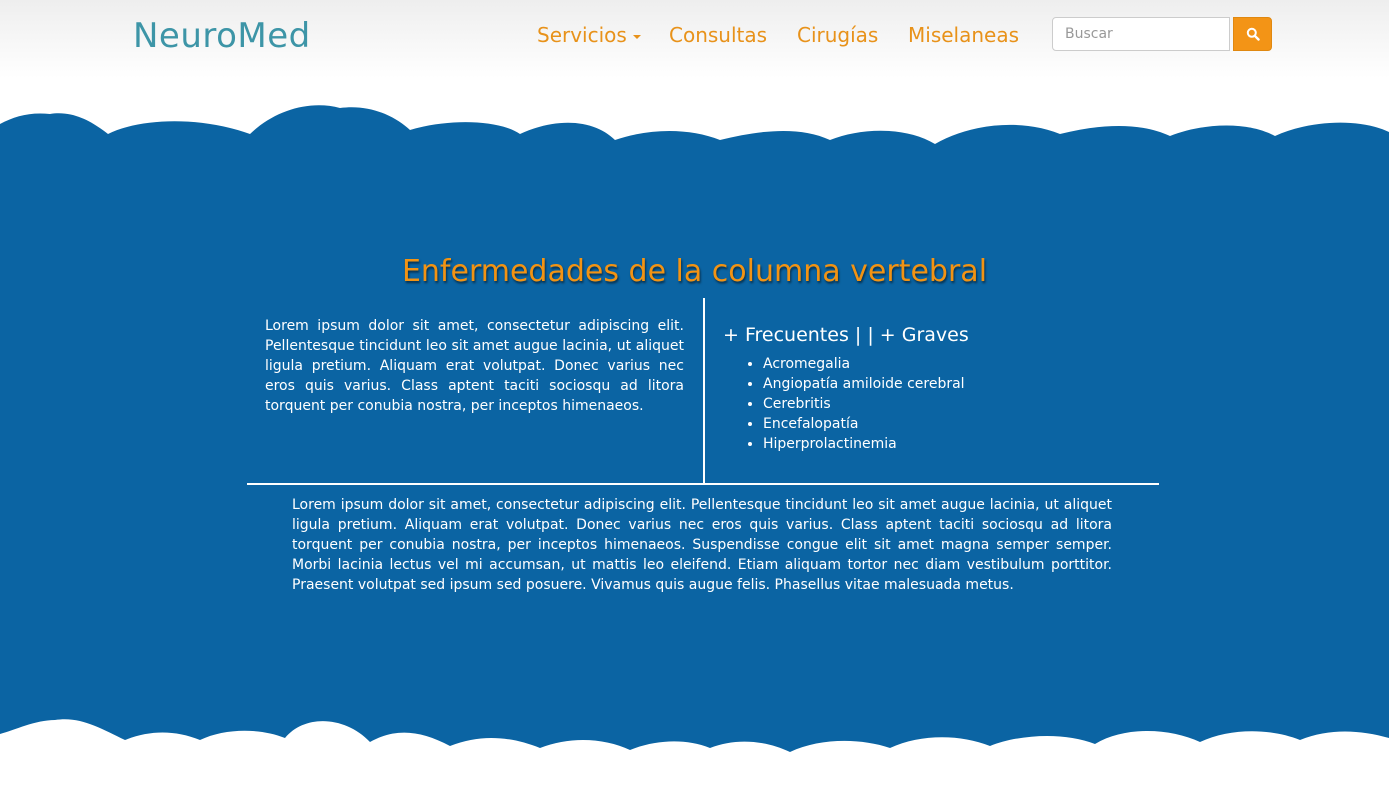 The image size is (1389, 804). What do you see at coordinates (694, 271) in the screenshot?
I see `page-title: Enfermedades de la columna vertebral` at bounding box center [694, 271].